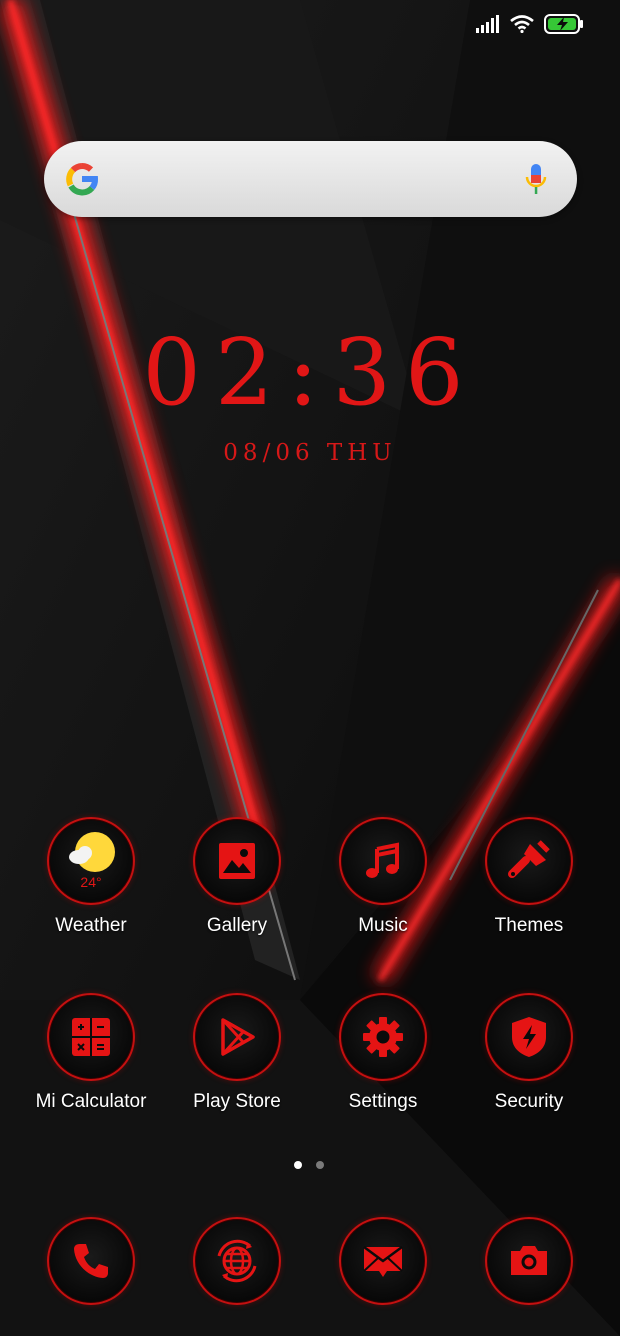  What do you see at coordinates (310, 179) in the screenshot?
I see `google-search-bar` at bounding box center [310, 179].